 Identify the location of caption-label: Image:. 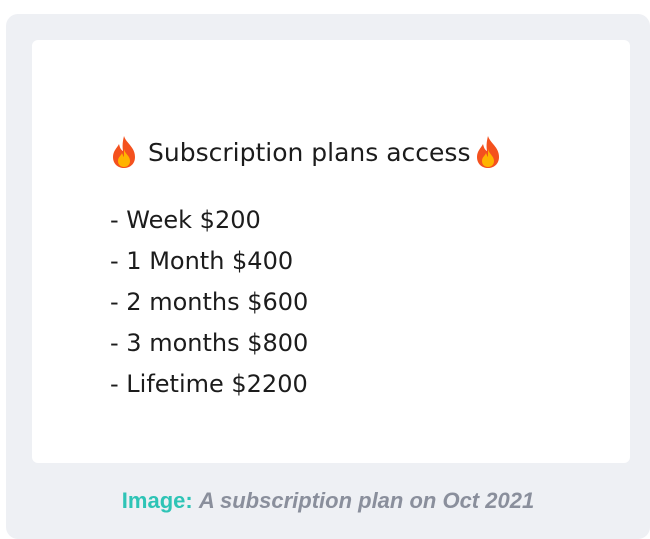
(157, 500).